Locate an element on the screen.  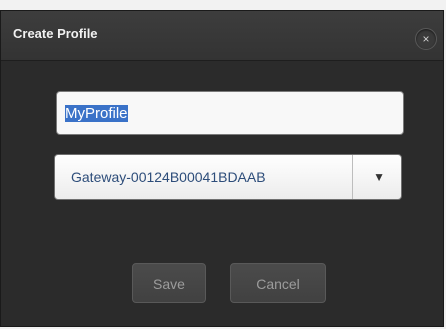
gateway-select: Gateway-00124B00041BDAAB ▼ is located at coordinates (228, 177).